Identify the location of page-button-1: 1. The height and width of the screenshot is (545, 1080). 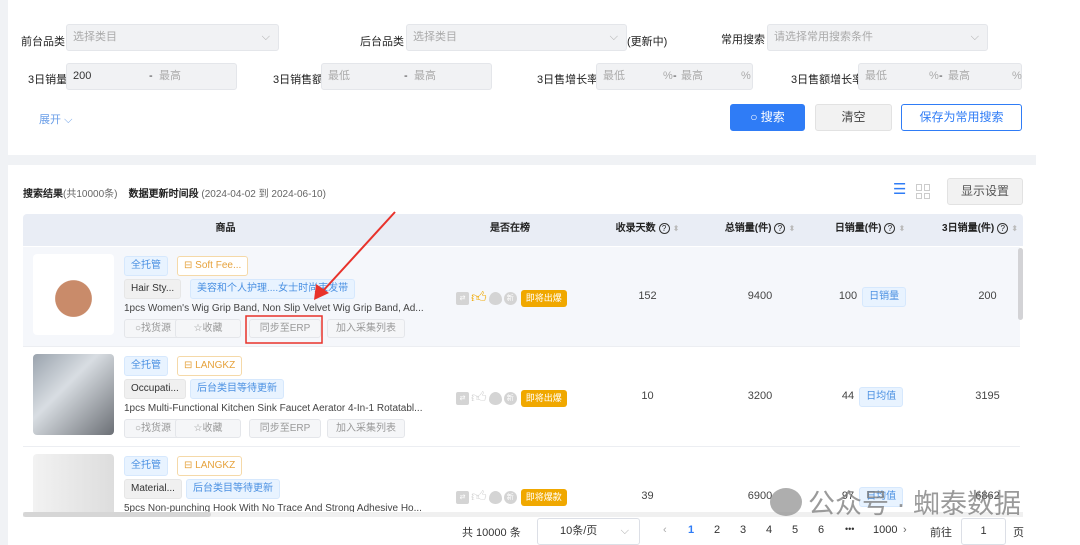
(691, 530).